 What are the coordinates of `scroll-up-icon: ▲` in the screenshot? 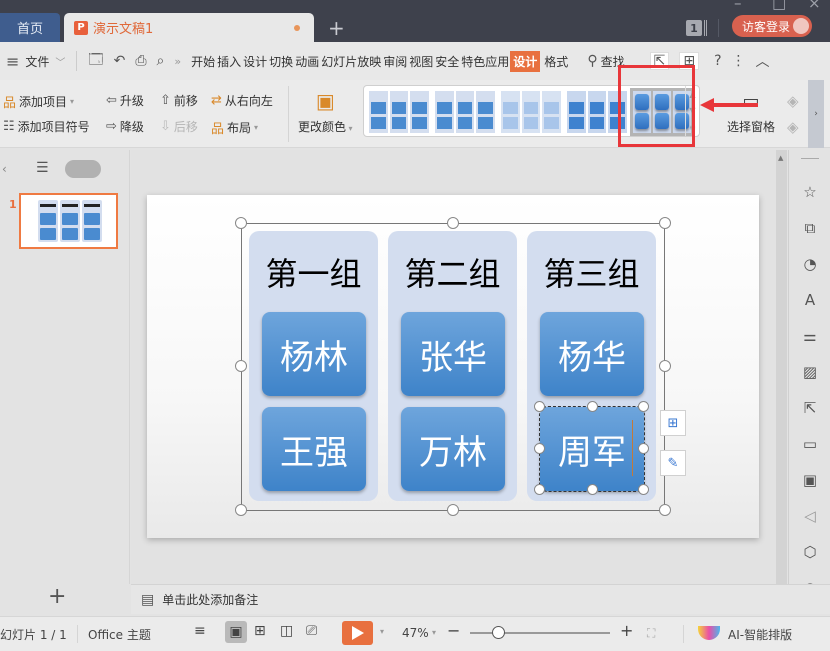 It's located at (780, 158).